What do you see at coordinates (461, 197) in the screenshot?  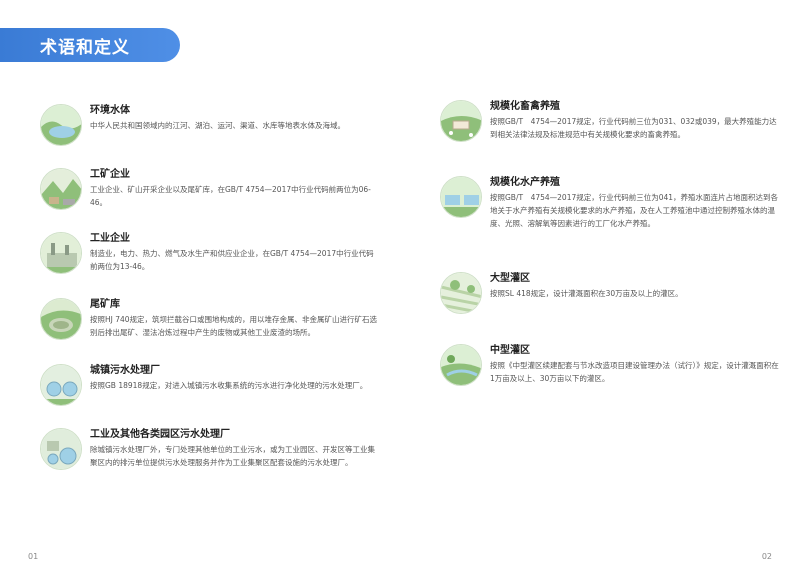 I see `aquaculture-icon` at bounding box center [461, 197].